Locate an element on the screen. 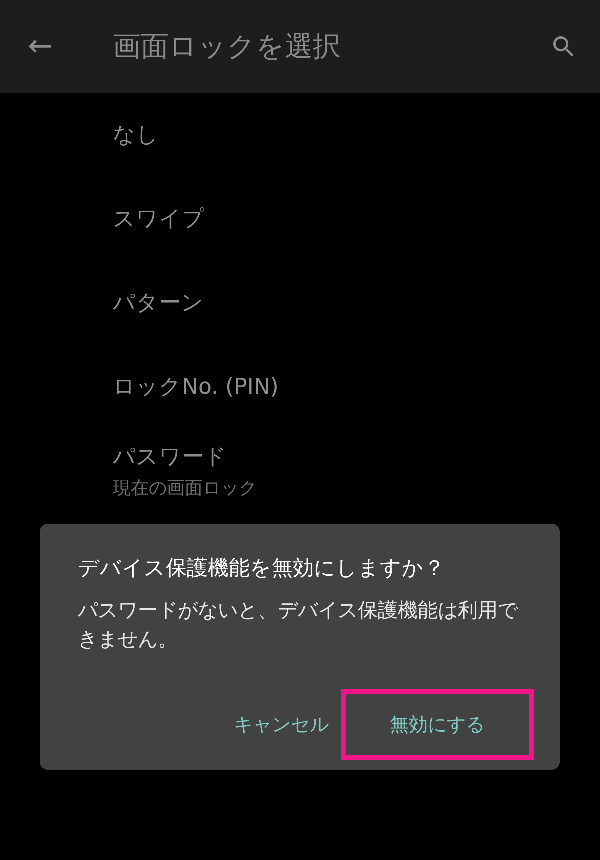 The height and width of the screenshot is (860, 600). dialog-button: キャンセル is located at coordinates (281, 724).